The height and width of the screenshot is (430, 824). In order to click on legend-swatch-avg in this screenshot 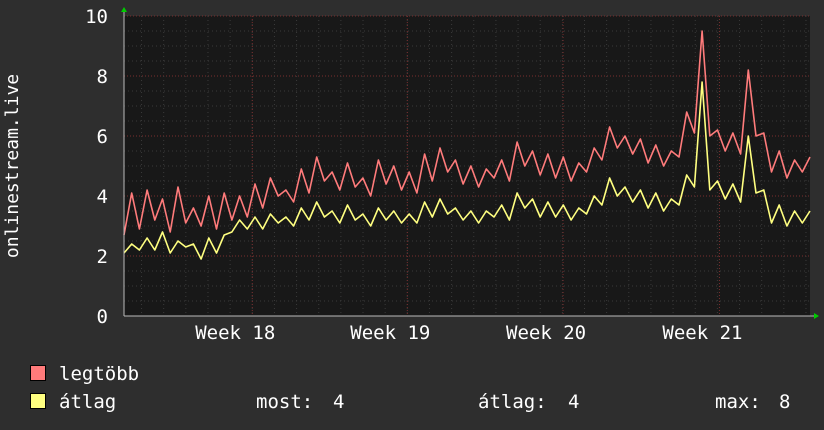, I will do `click(38, 401)`.